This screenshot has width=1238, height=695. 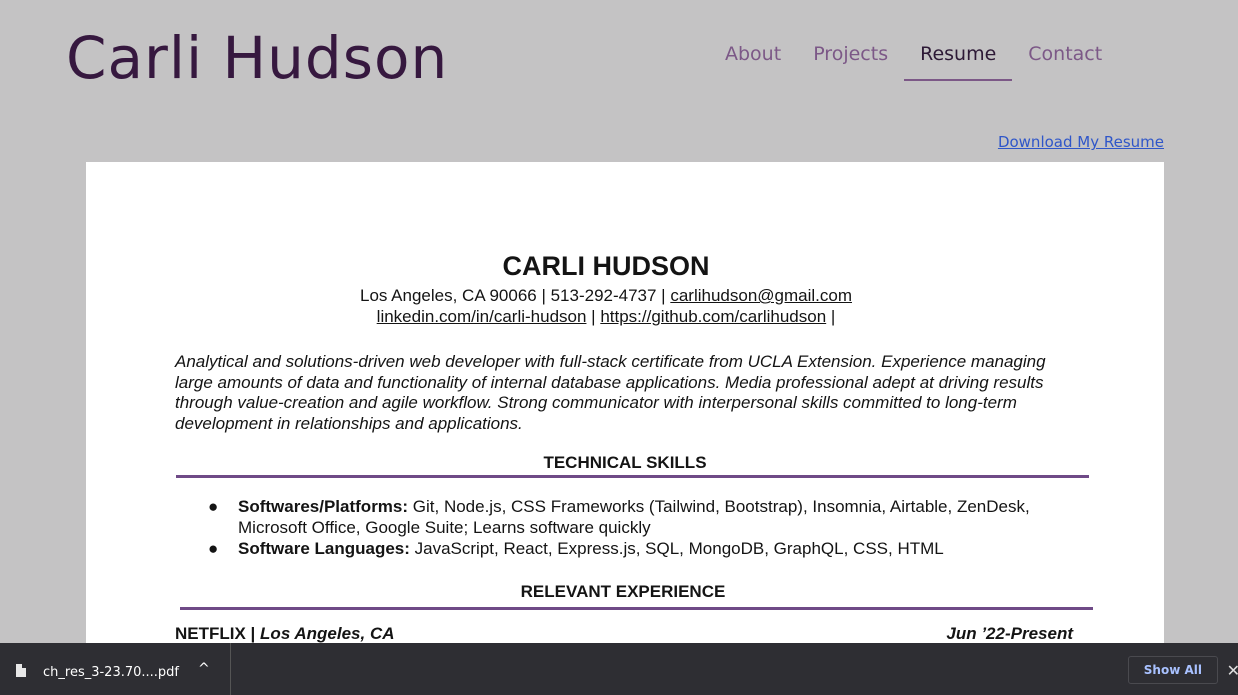 I want to click on download-bar: ch_res_3-23.70....pdf ^ Show All ✕, so click(x=619, y=669).